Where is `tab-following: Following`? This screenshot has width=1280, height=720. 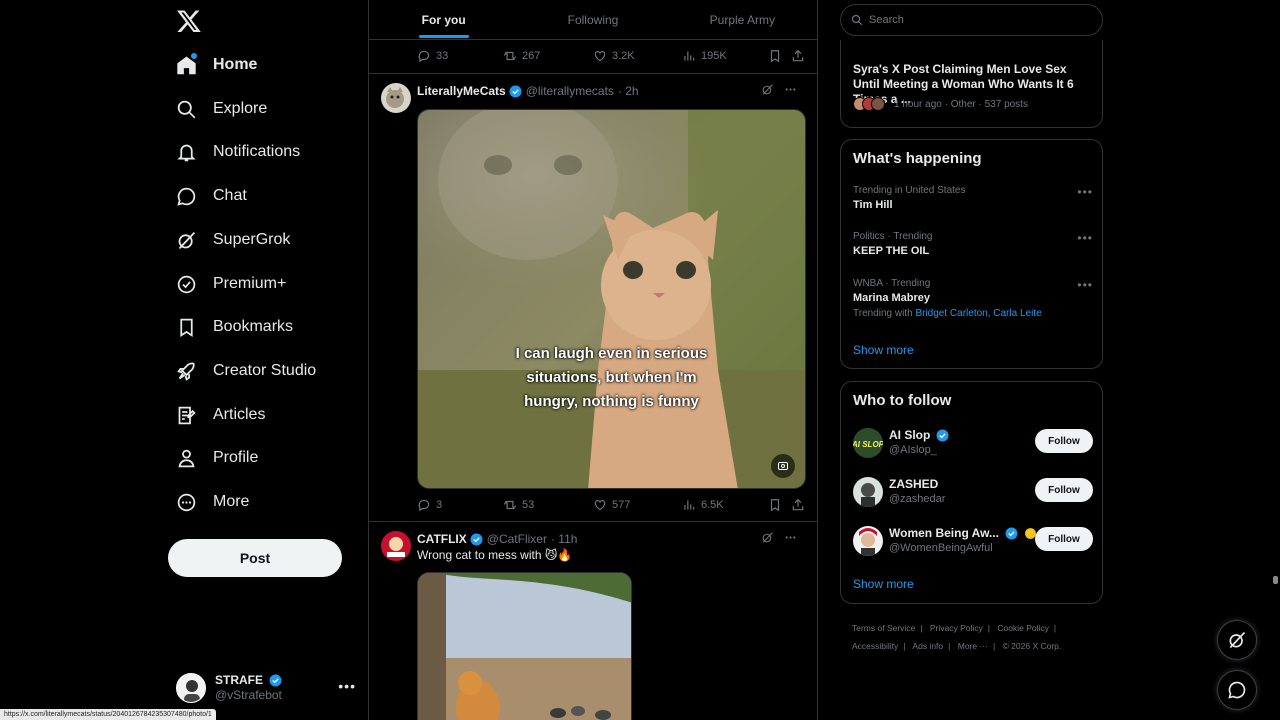
tab-following: Following is located at coordinates (592, 19).